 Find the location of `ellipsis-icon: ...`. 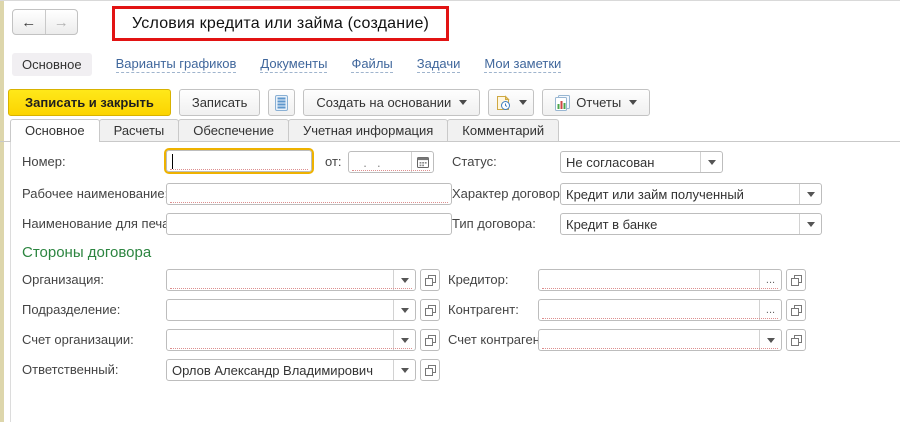

ellipsis-icon: ... is located at coordinates (770, 310).